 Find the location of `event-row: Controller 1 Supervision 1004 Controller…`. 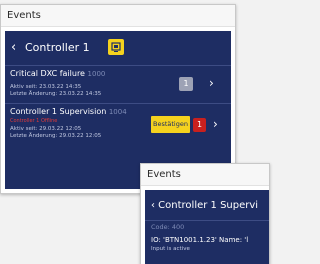

event-row: Controller 1 Supervision 1004 Controller… is located at coordinates (118, 129).